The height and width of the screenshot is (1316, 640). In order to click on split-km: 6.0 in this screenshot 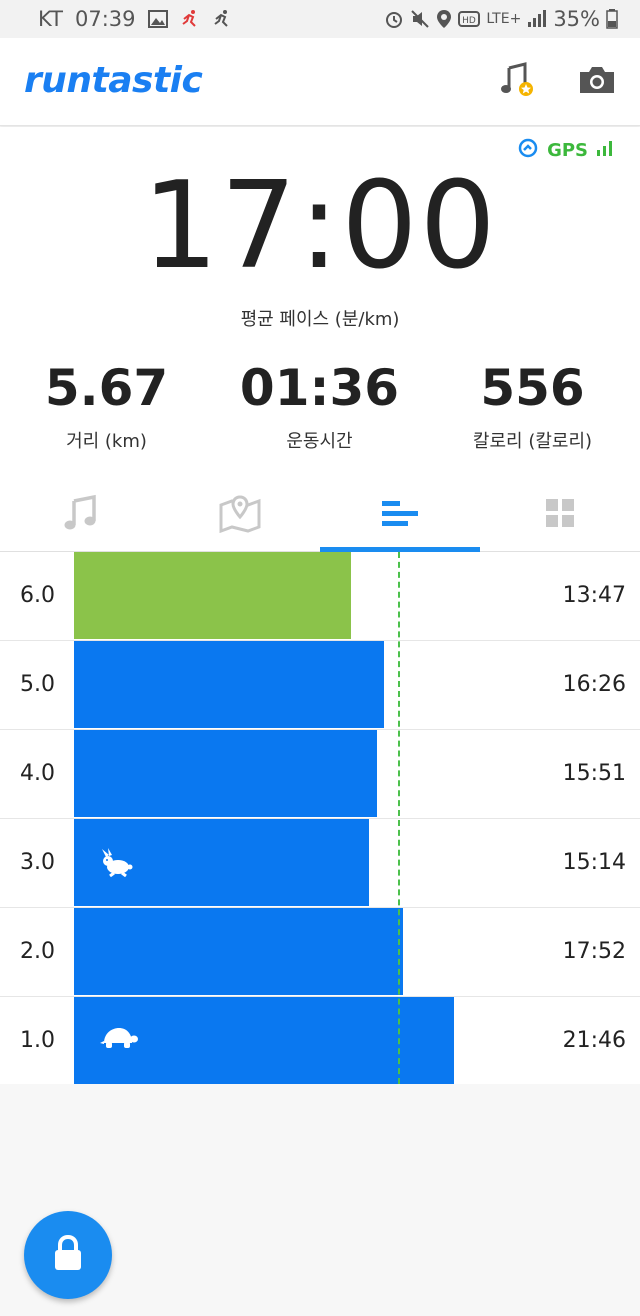, I will do `click(37, 595)`.